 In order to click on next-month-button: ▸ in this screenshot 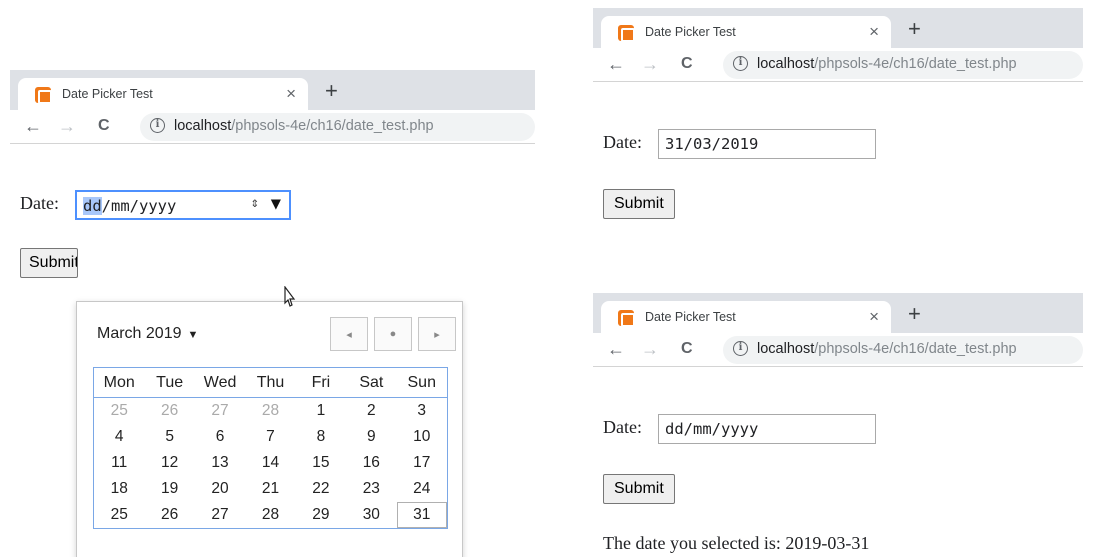, I will do `click(437, 334)`.